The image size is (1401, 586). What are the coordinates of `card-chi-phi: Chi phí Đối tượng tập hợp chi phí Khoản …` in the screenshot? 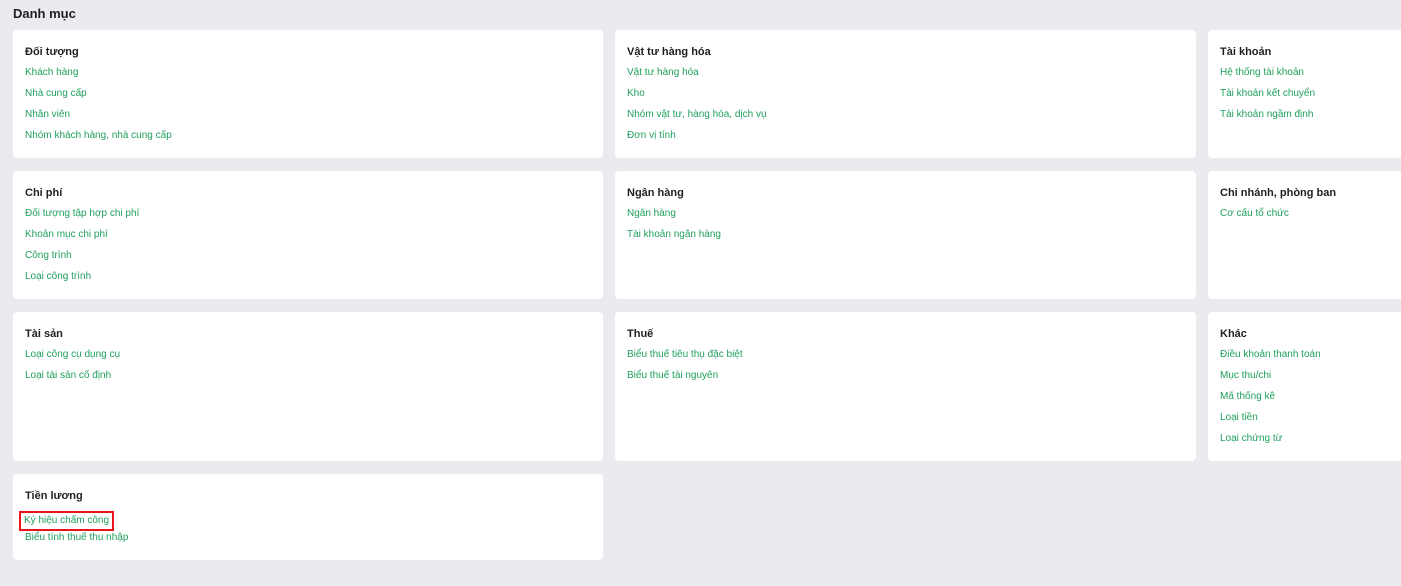 It's located at (308, 235).